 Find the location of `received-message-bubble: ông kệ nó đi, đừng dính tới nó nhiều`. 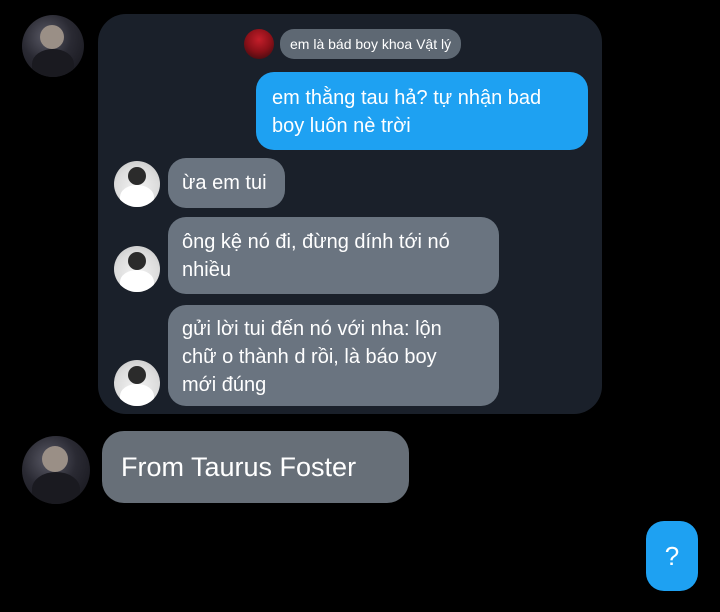

received-message-bubble: ông kệ nó đi, đừng dính tới nó nhiều is located at coordinates (333, 255).